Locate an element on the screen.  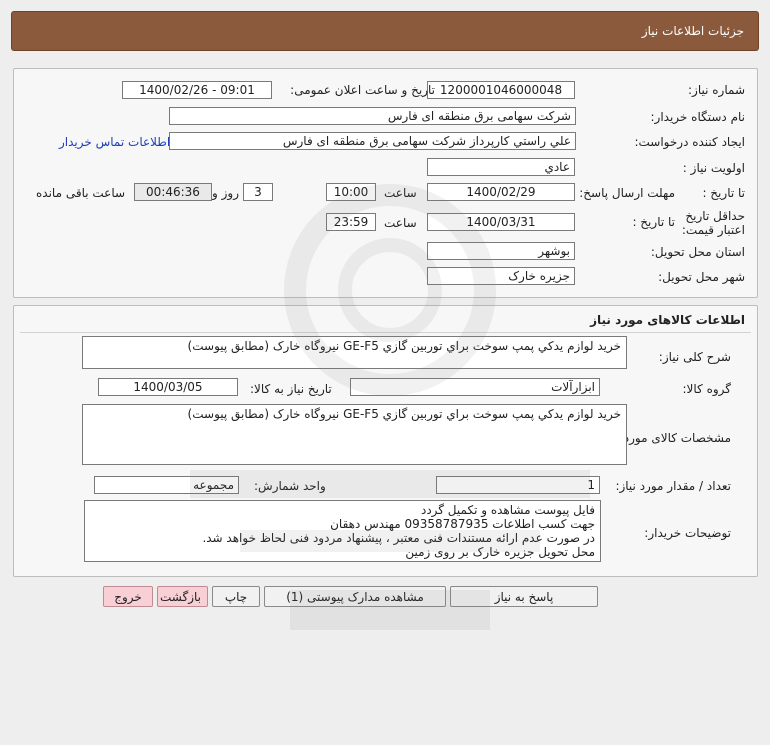
remaining-time-field: 00:46:36 is located at coordinates (173, 192).